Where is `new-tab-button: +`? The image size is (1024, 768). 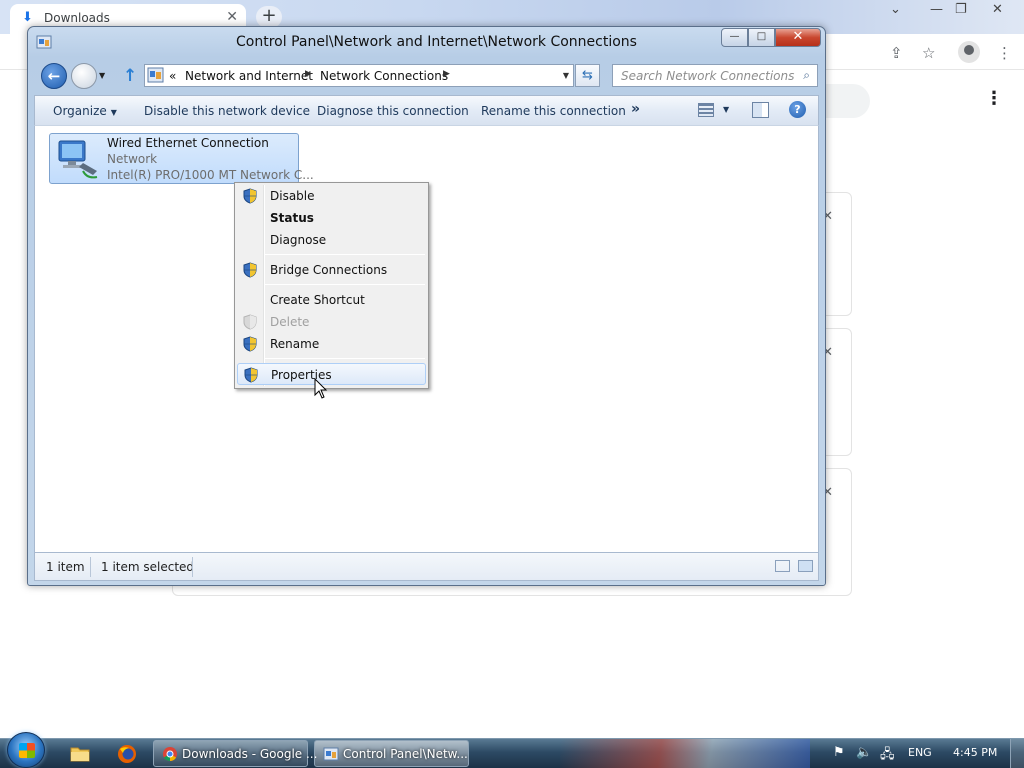 new-tab-button: + is located at coordinates (269, 17).